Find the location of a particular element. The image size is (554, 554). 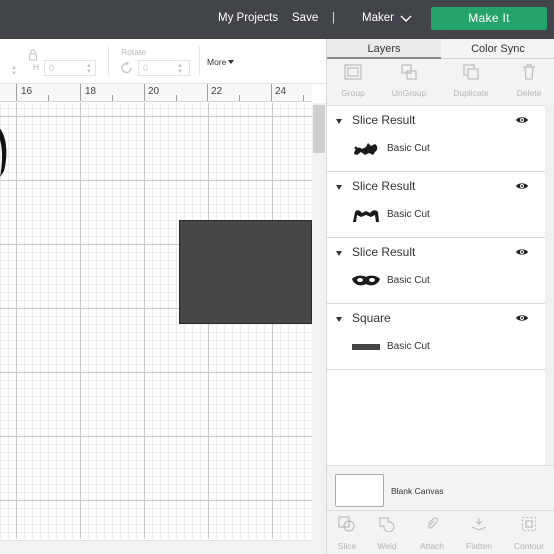

machine-selector: Maker is located at coordinates (387, 18).